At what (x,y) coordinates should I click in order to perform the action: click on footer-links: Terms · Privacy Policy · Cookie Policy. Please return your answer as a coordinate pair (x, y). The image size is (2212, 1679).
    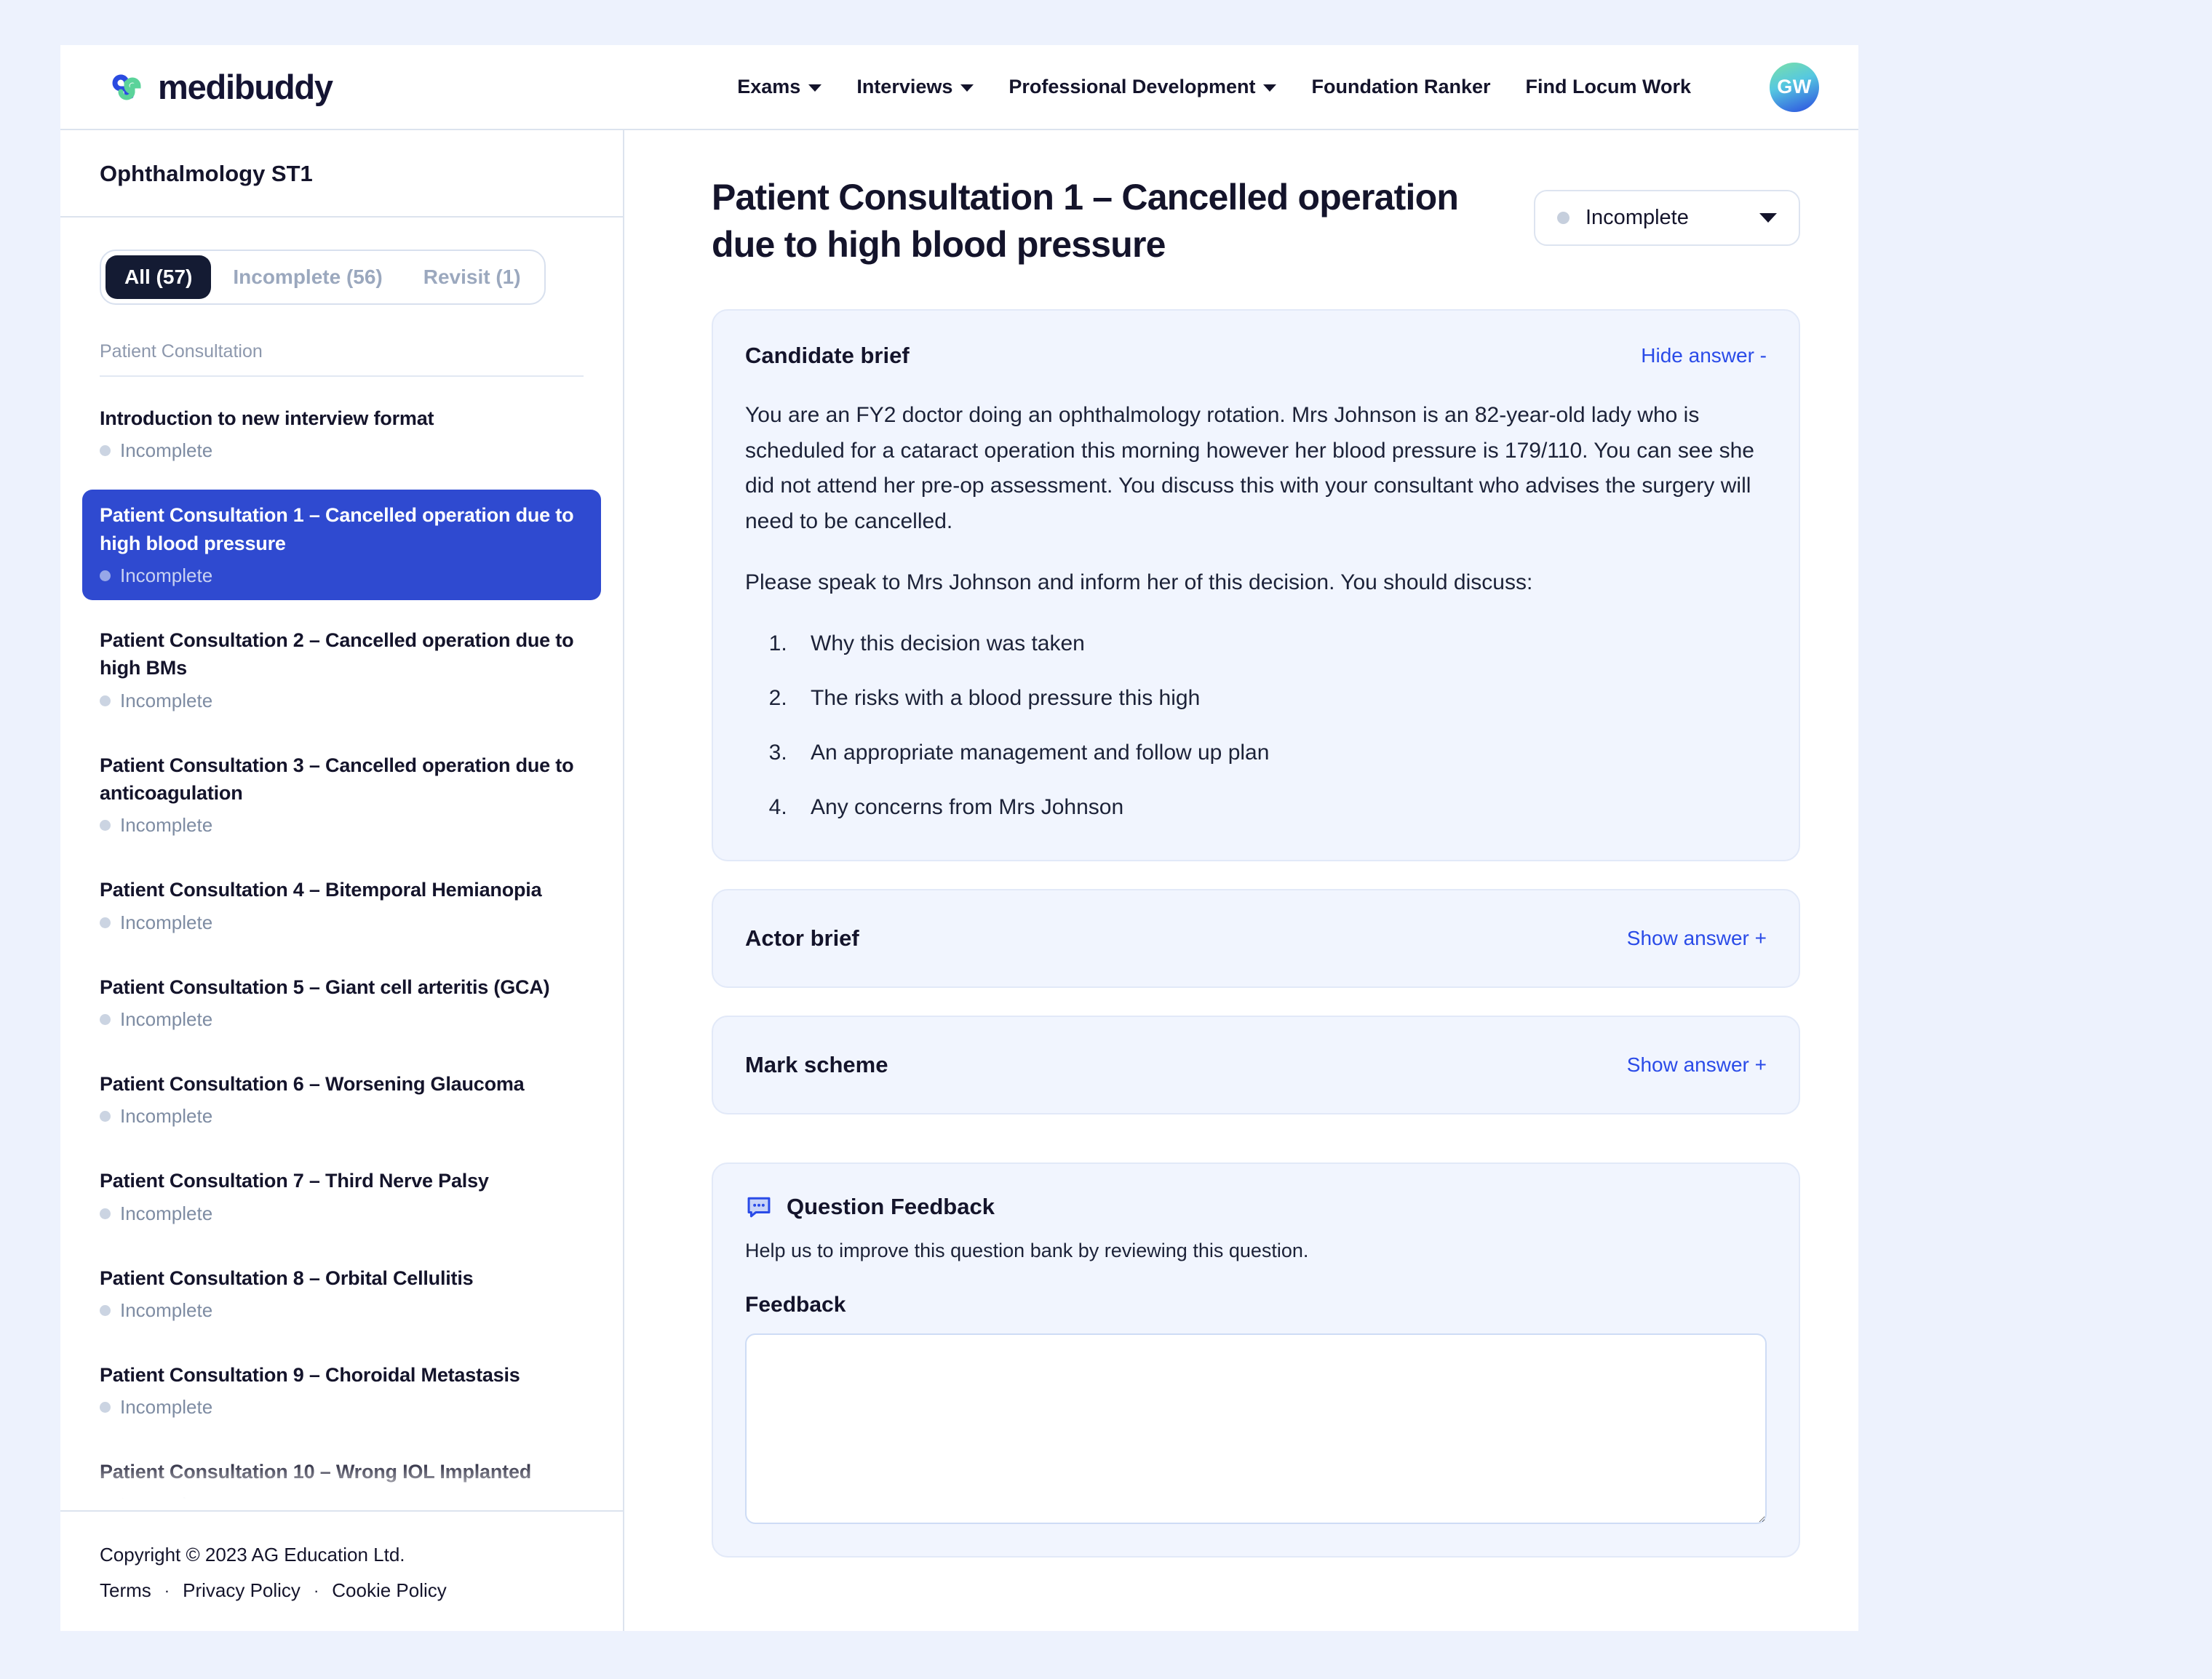
    Looking at the image, I should click on (342, 1590).